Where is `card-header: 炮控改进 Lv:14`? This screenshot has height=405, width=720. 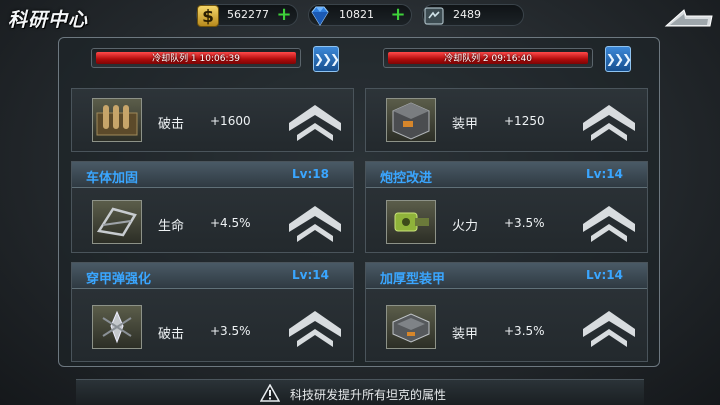 card-header: 炮控改进 Lv:14 is located at coordinates (506, 175).